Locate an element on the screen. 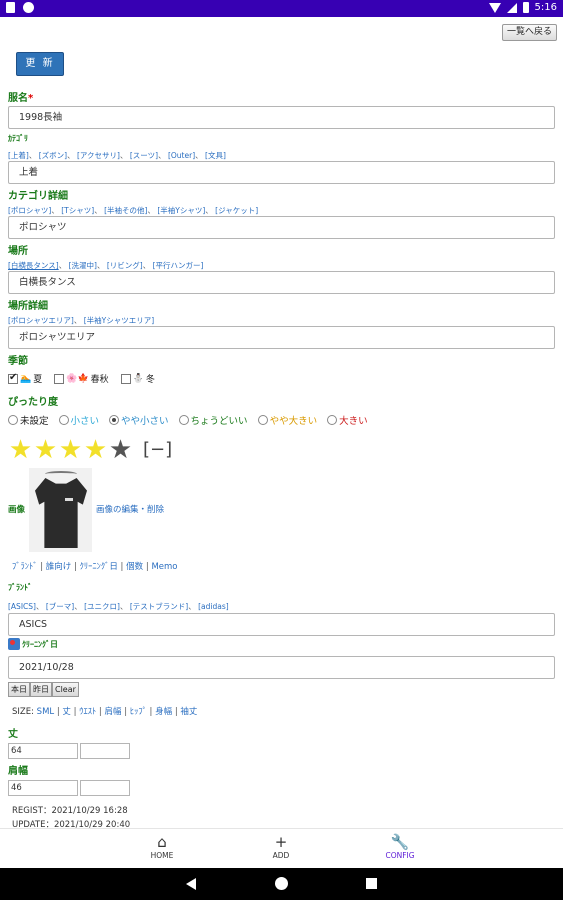 Image resolution: width=563 pixels, height=900 pixels. name-field: 1998長袖 is located at coordinates (281, 117).